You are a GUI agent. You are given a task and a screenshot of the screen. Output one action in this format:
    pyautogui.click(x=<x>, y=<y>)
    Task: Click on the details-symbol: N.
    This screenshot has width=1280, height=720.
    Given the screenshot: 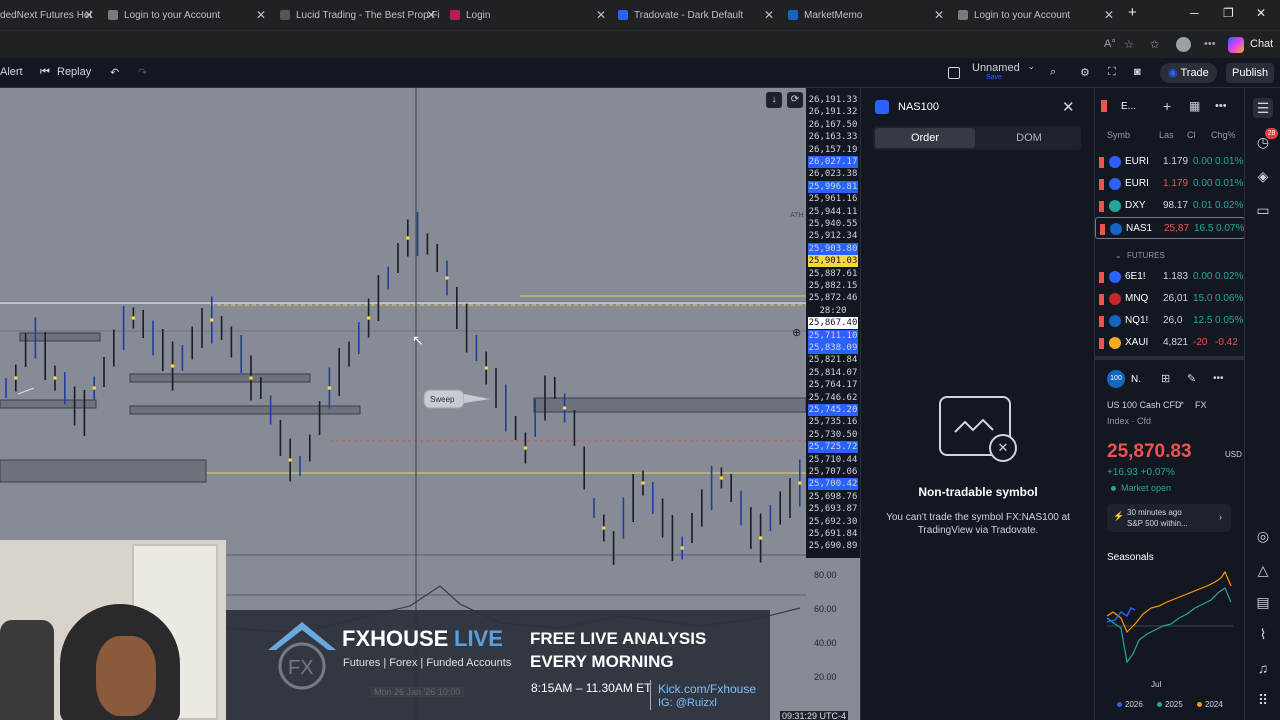 What is the action you would take?
    pyautogui.click(x=1136, y=379)
    